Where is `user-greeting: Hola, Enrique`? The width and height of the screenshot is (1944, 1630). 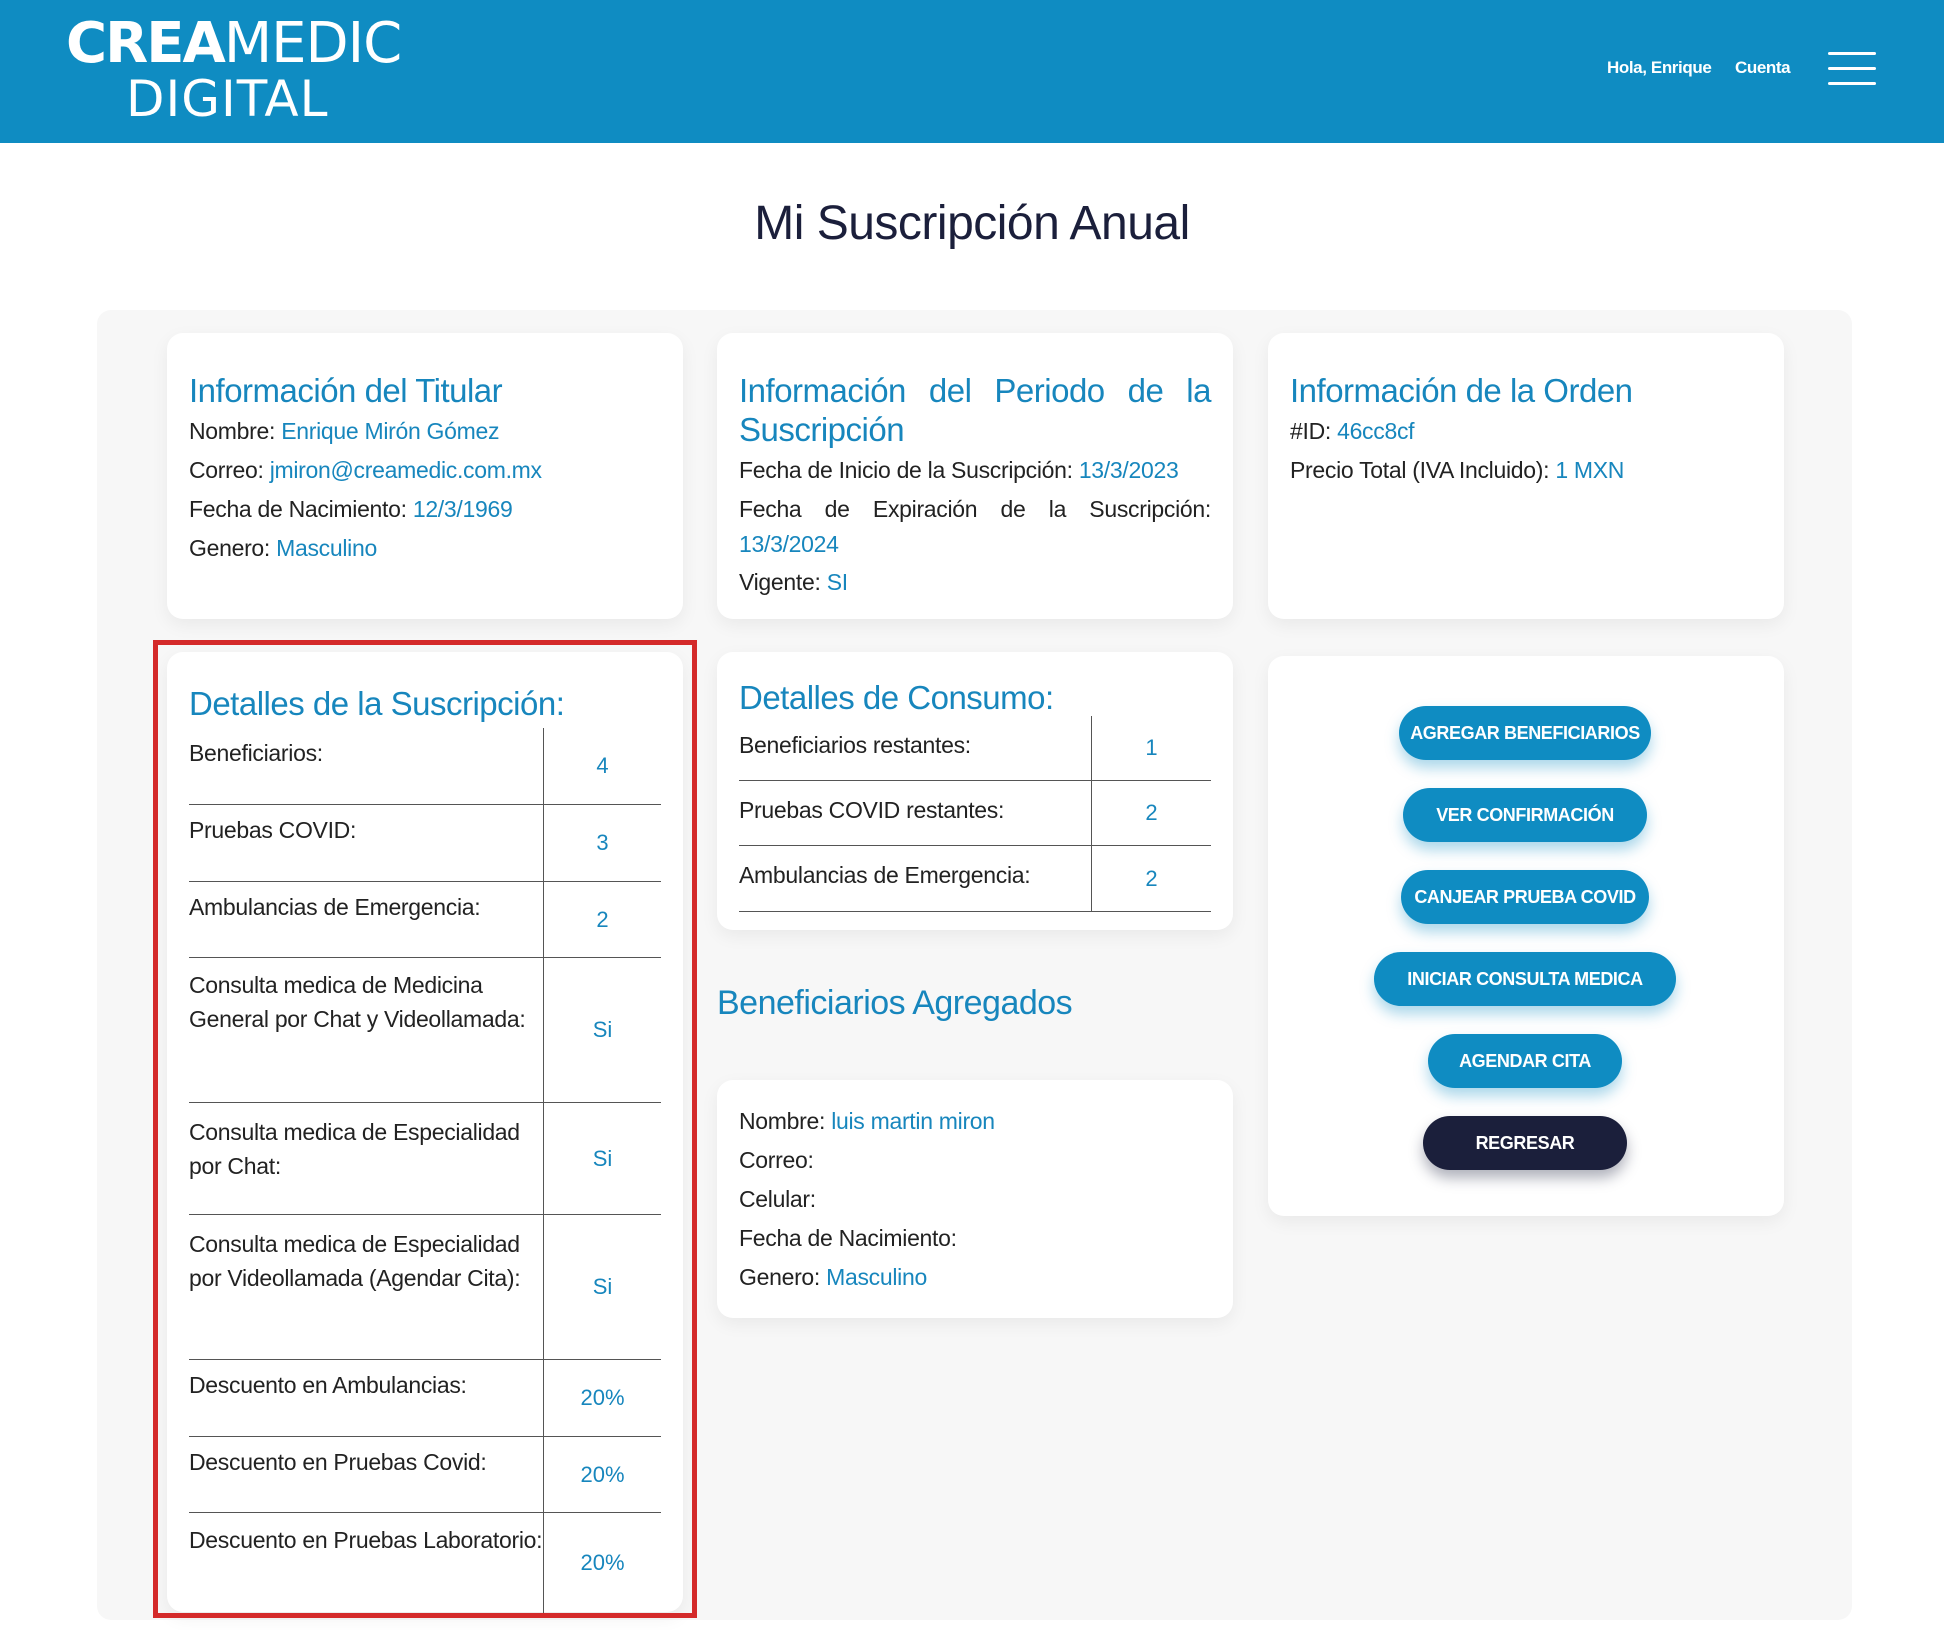
user-greeting: Hola, Enrique is located at coordinates (1659, 67).